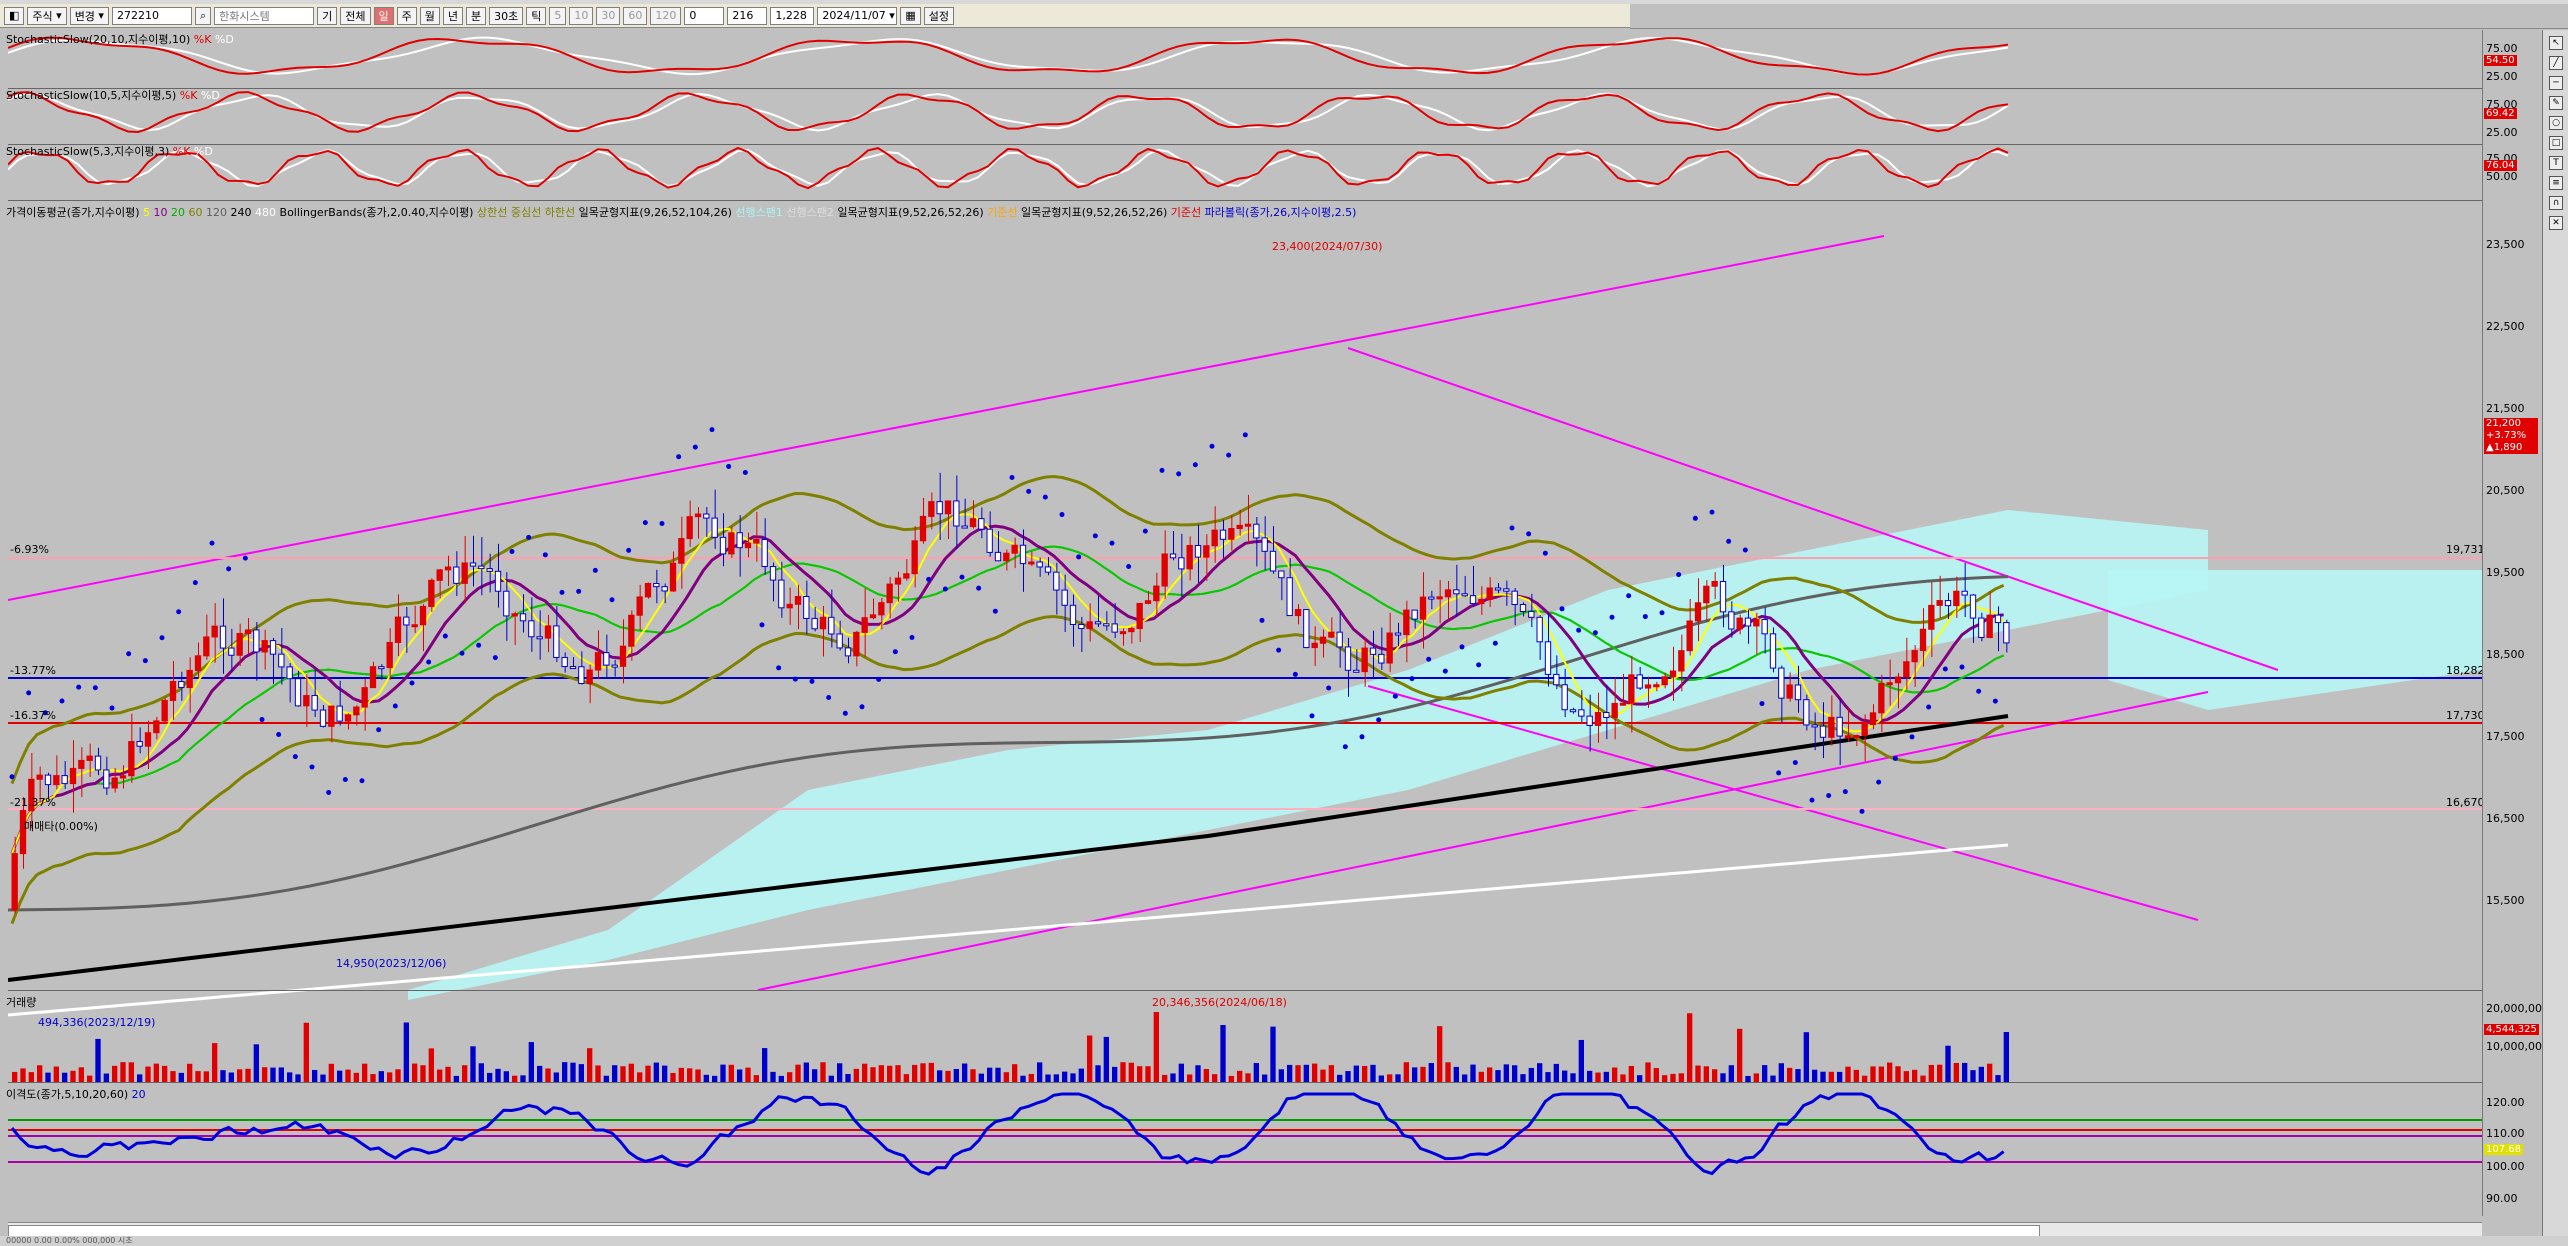 The width and height of the screenshot is (2568, 1246). I want to click on period-year-button: 년, so click(453, 15).